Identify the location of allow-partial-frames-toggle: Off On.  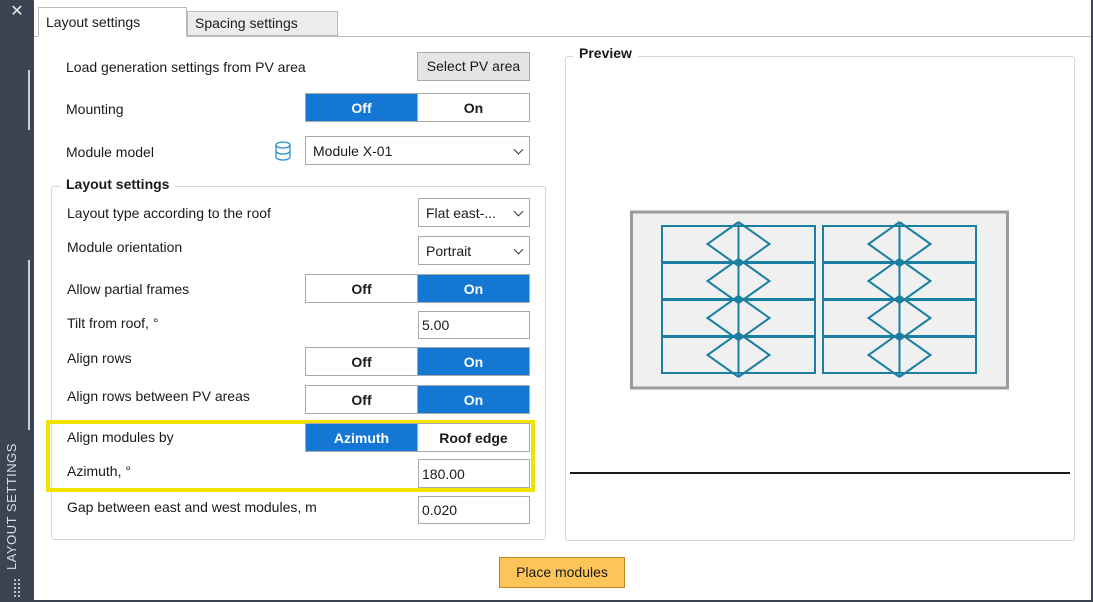
(417, 288).